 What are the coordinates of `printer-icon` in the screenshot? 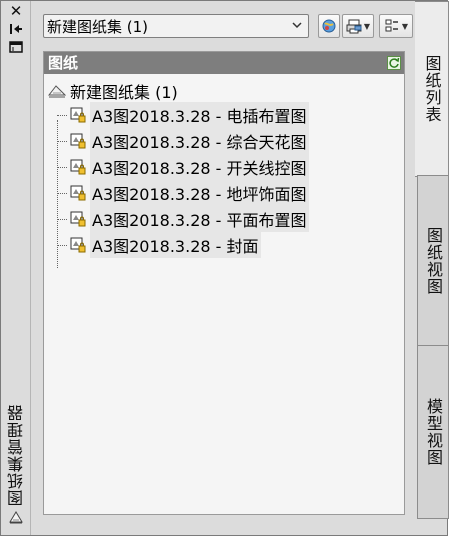 It's located at (354, 26).